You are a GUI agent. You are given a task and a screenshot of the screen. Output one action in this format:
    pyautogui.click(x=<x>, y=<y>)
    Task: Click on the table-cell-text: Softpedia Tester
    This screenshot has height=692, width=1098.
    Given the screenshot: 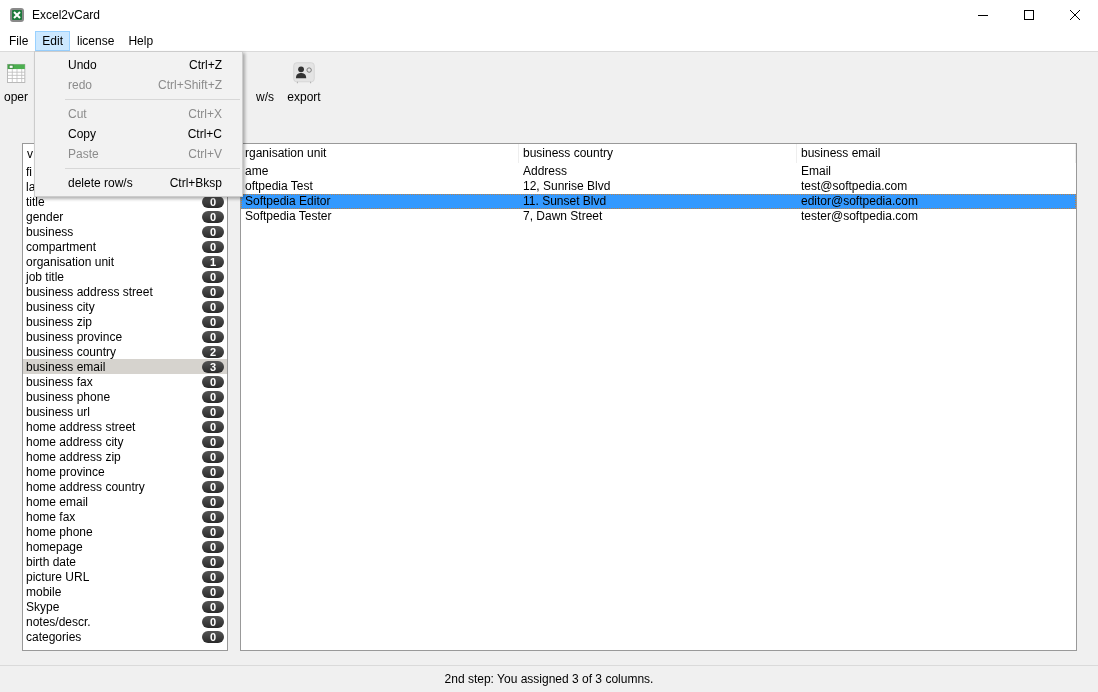 What is the action you would take?
    pyautogui.click(x=288, y=216)
    